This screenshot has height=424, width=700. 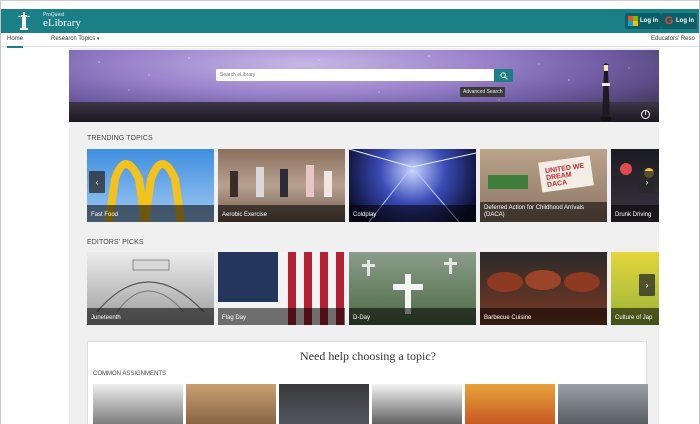 What do you see at coordinates (281, 213) in the screenshot?
I see `card-label: Aerobic Exercise` at bounding box center [281, 213].